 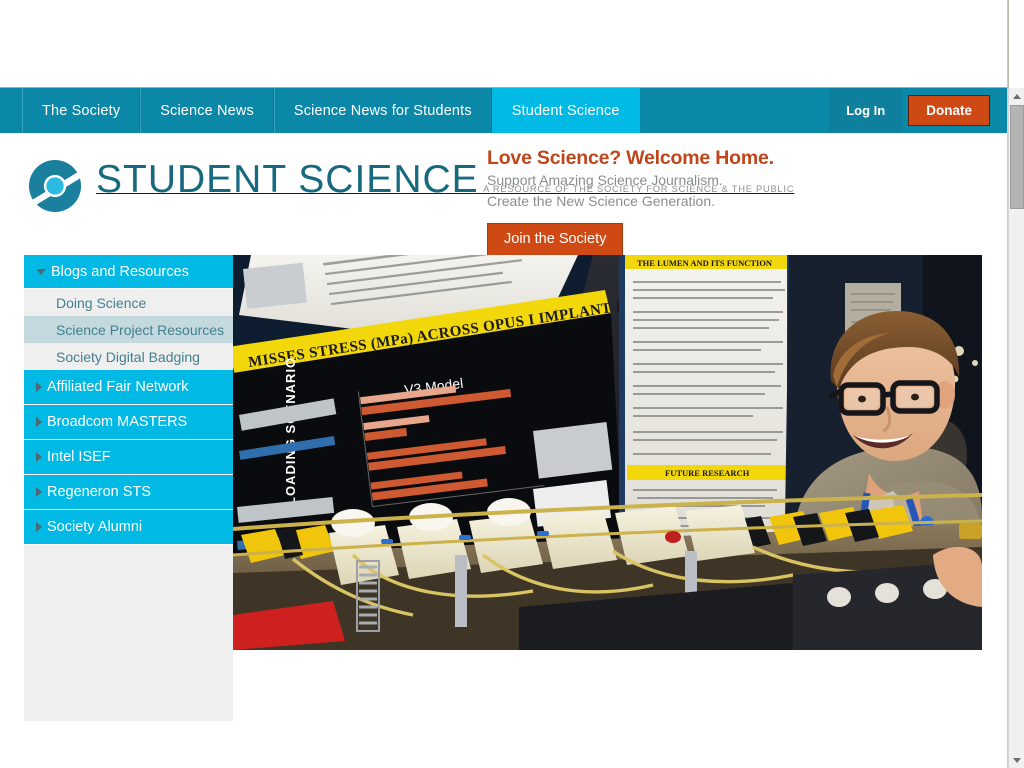 I want to click on join-button-label: Join the Society, so click(x=555, y=238).